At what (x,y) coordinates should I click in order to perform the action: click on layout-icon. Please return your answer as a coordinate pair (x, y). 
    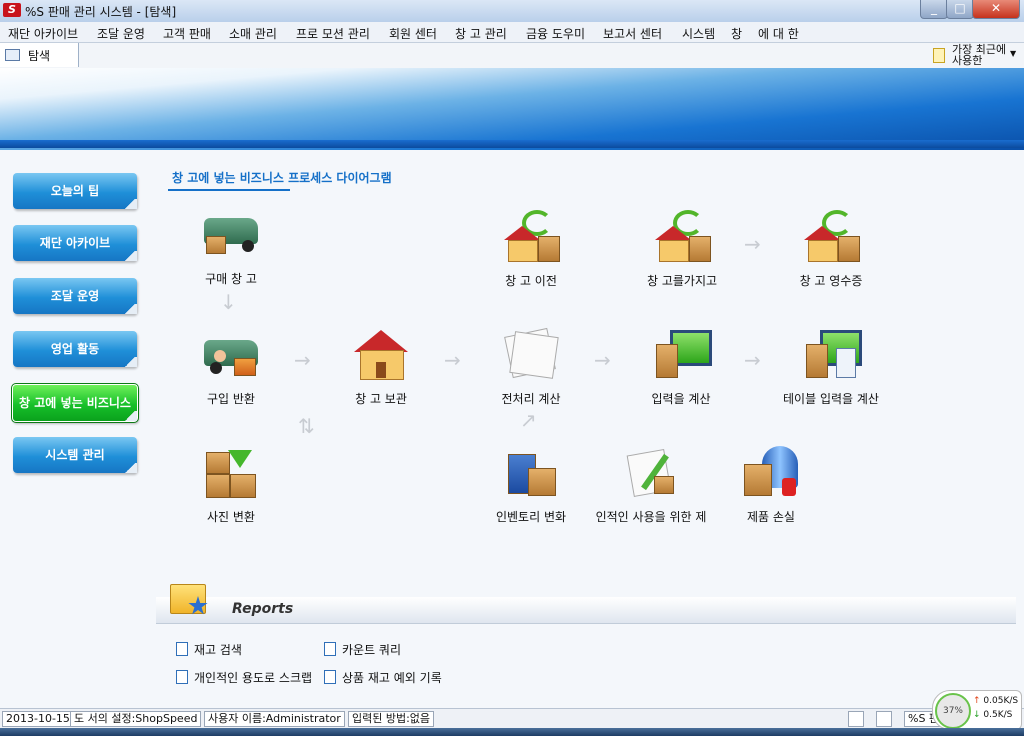
    Looking at the image, I should click on (856, 719).